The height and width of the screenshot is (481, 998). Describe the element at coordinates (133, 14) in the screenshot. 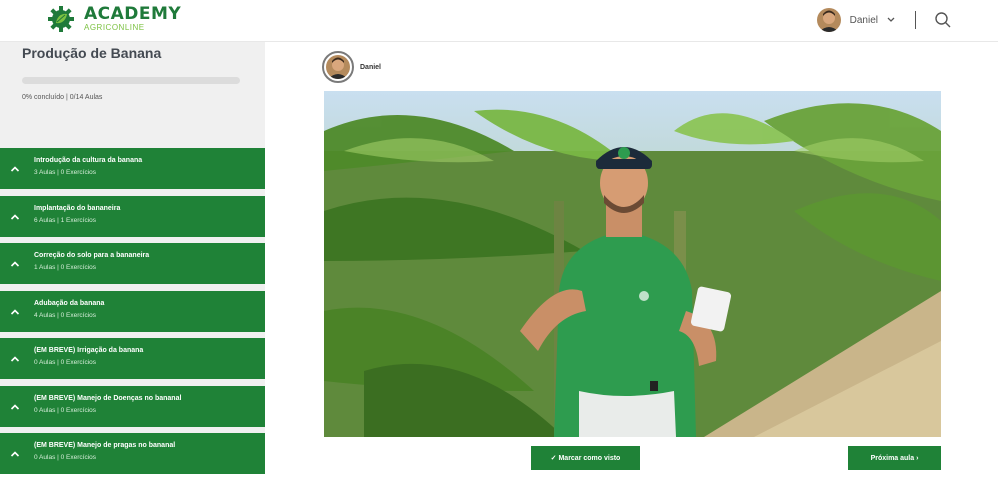

I see `logo-title: ACADEMY` at that location.